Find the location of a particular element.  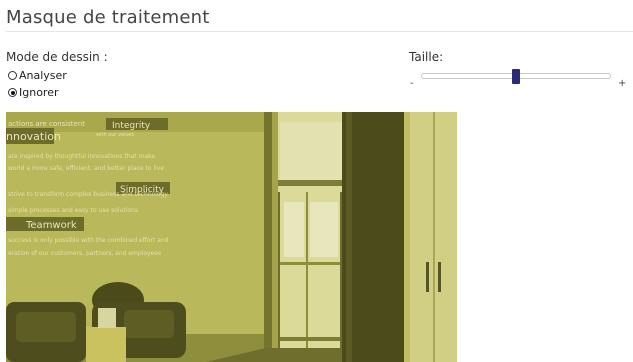

slider-max-label: + is located at coordinates (622, 83).